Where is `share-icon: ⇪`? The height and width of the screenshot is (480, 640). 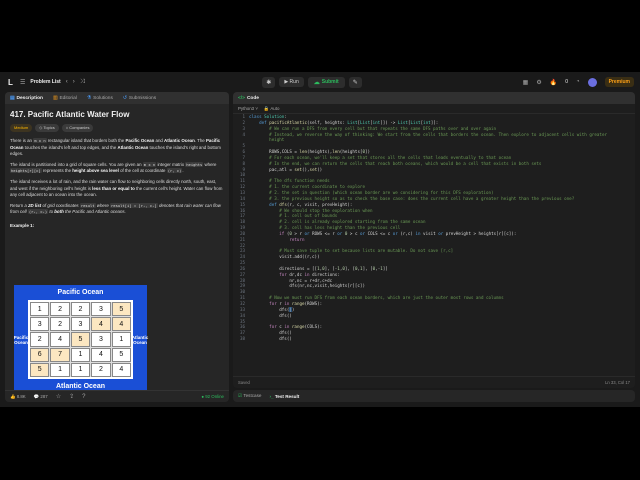
share-icon: ⇪ is located at coordinates (71, 396).